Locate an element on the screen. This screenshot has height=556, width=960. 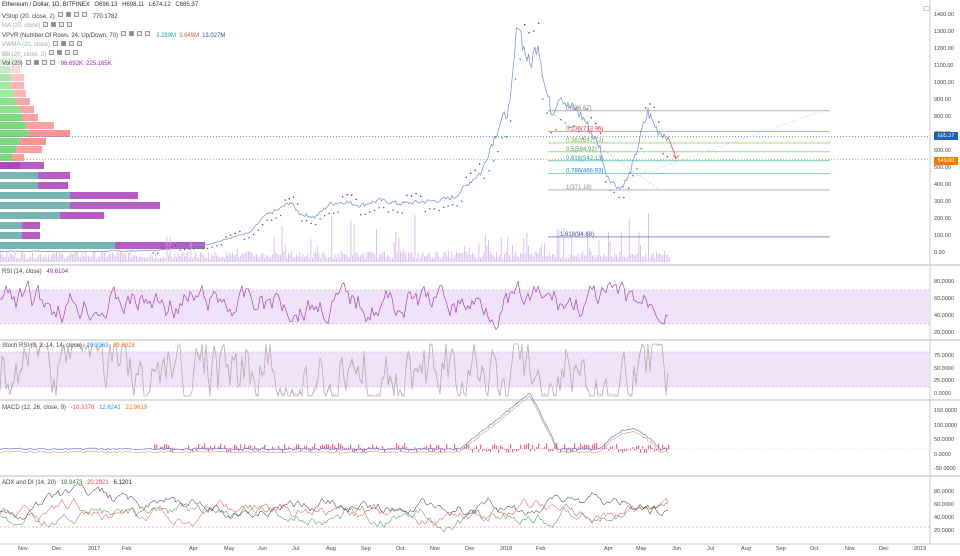
indicator-legend-row: BB (20, close, 2) is located at coordinates (43, 54).